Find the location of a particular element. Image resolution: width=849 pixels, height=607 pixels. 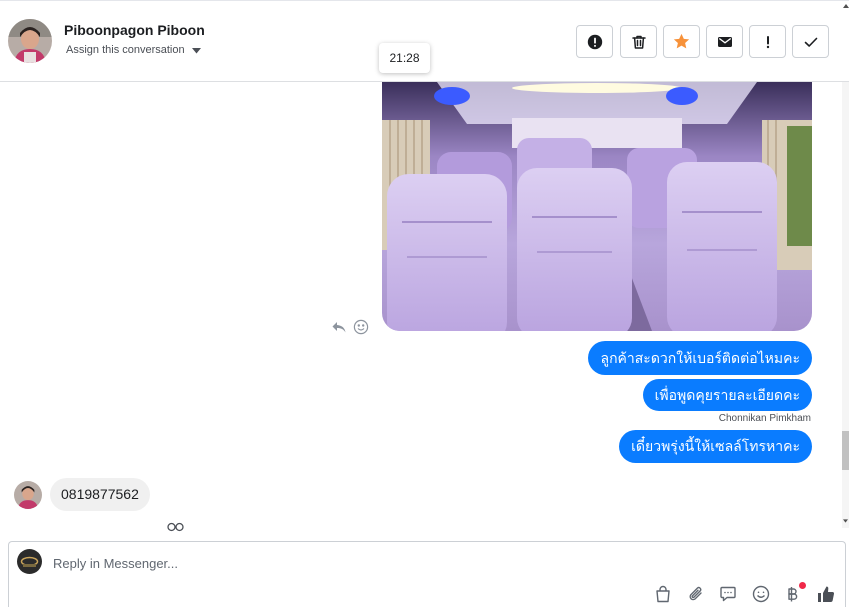

scrollbar is located at coordinates (845, 305).